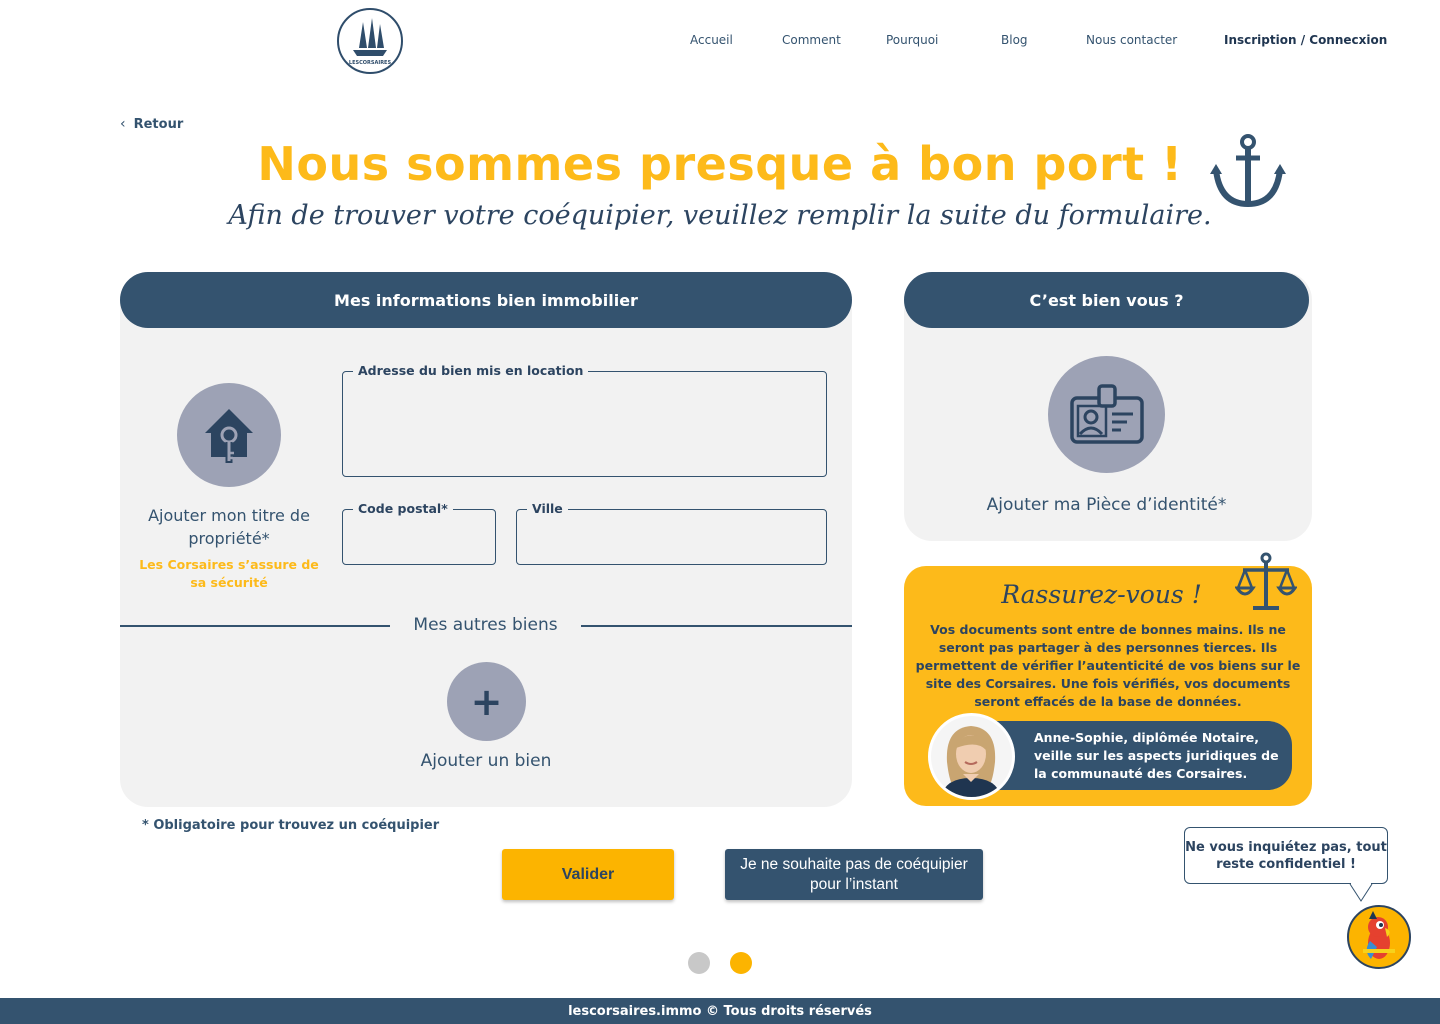  I want to click on nav-comment: Comment, so click(811, 40).